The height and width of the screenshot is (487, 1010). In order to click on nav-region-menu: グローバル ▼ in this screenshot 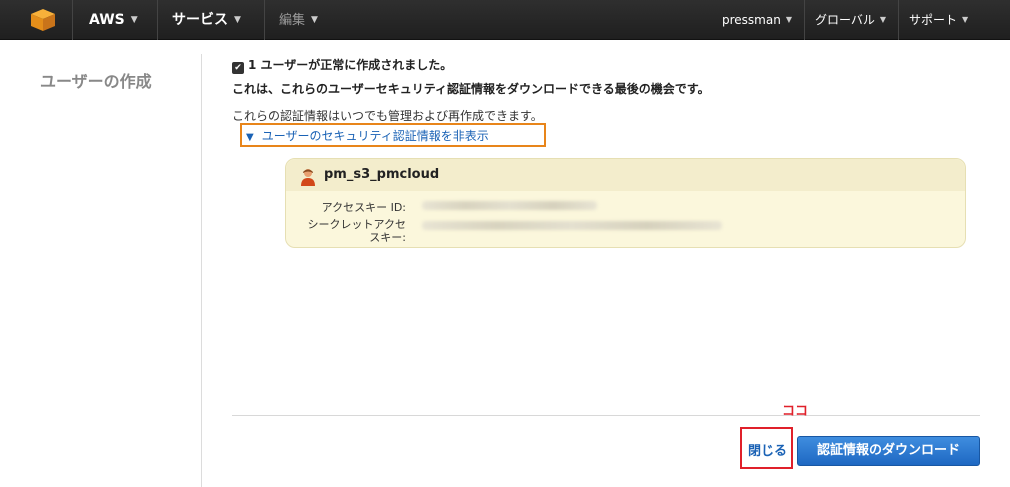, I will do `click(850, 20)`.